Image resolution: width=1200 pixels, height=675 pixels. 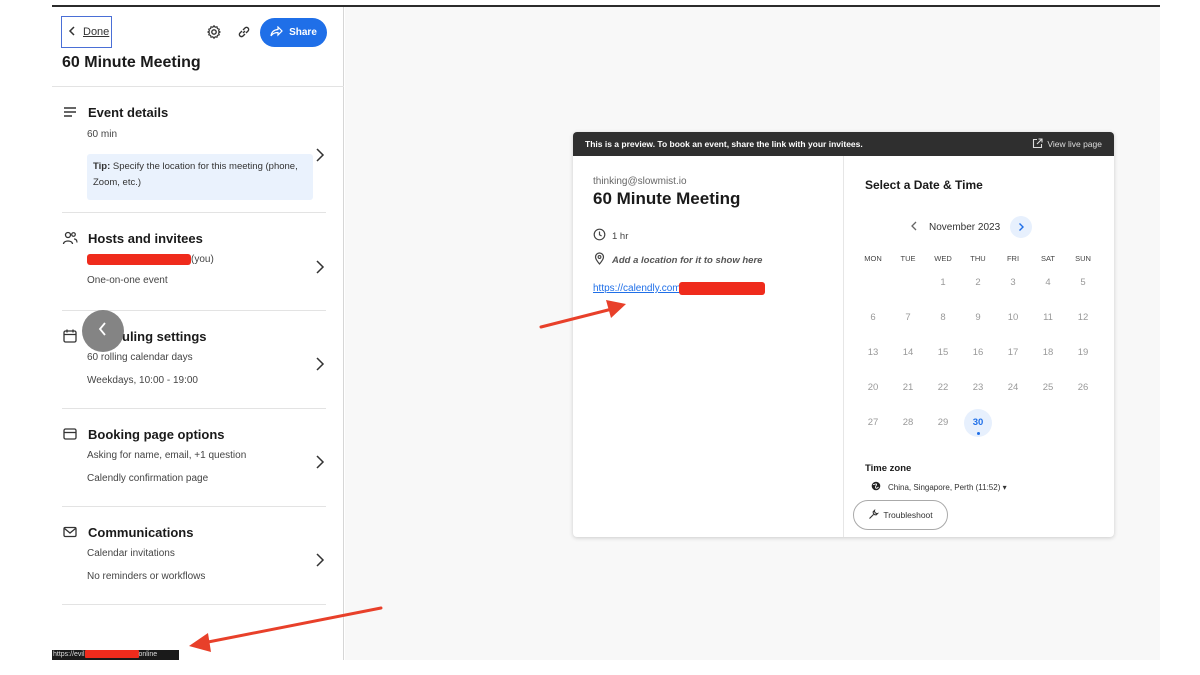 I want to click on status-url-suffix: online, so click(x=148, y=654).